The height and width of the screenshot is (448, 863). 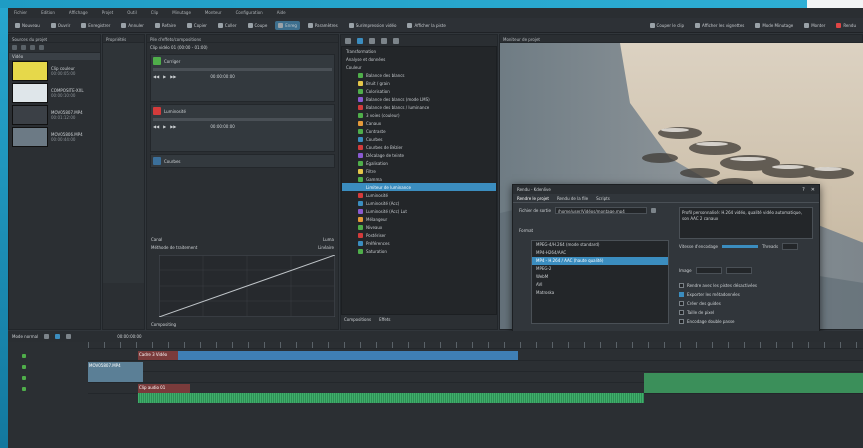 What do you see at coordinates (323, 25) in the screenshot?
I see `toolbar-button: Paramètres` at bounding box center [323, 25].